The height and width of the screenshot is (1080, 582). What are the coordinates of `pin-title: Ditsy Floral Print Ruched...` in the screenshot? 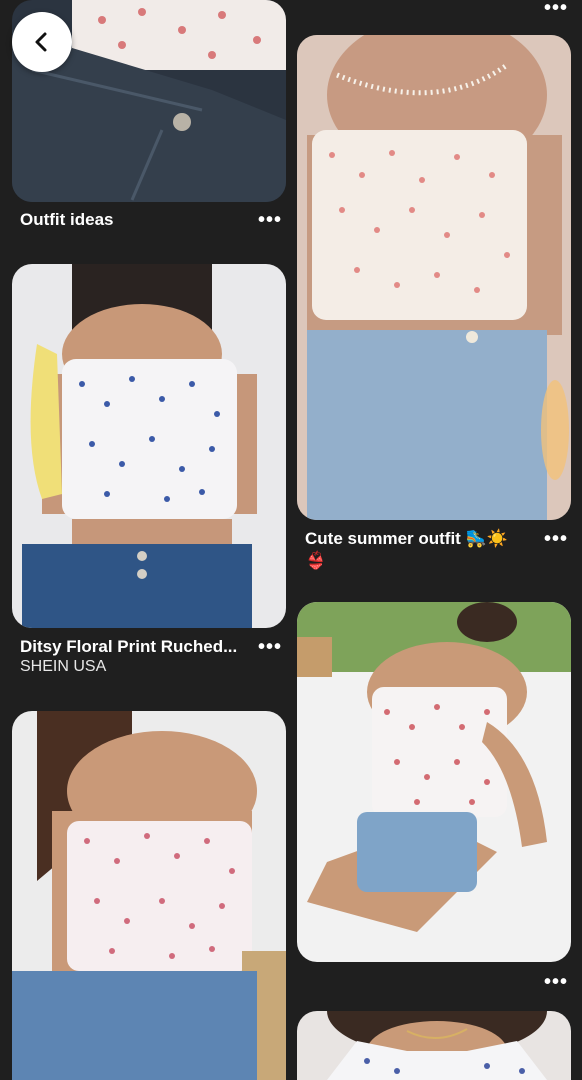 It's located at (128, 647).